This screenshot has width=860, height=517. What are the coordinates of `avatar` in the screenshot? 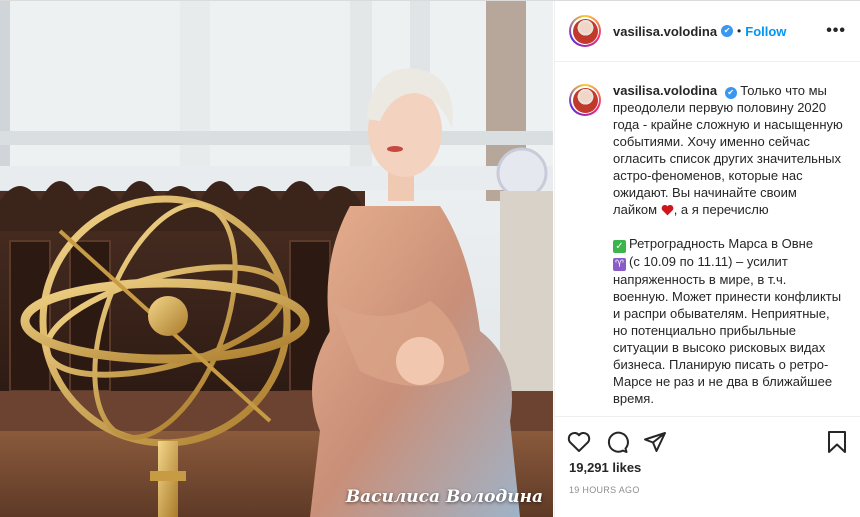 It's located at (585, 31).